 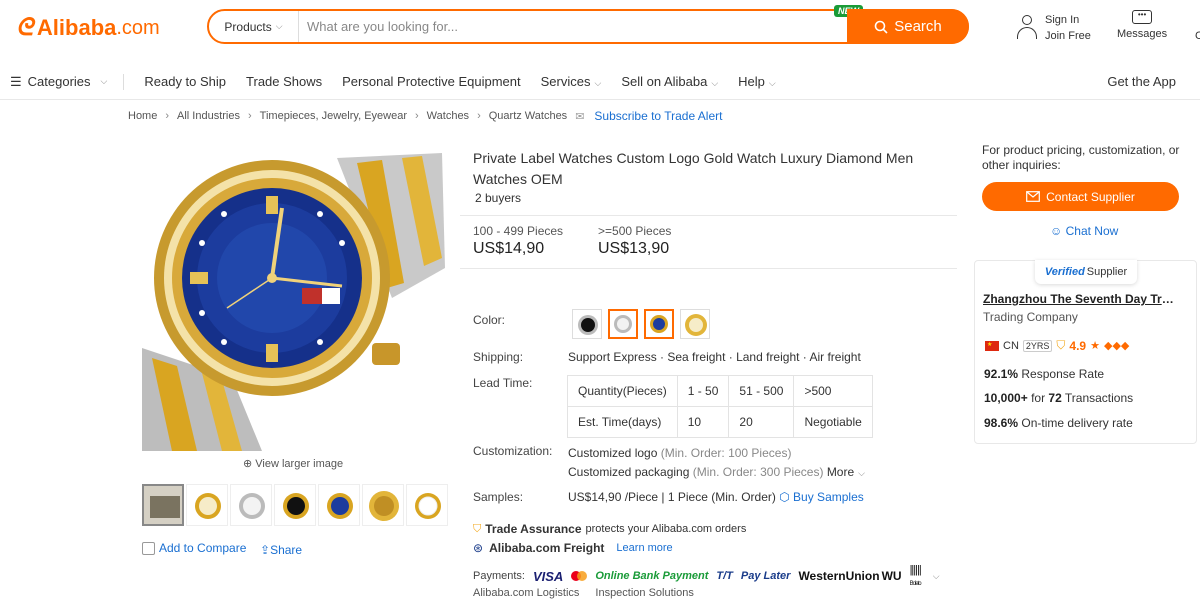 I want to click on nav-sell-on-alibaba: Sell on Alibaba ⌵, so click(x=669, y=81).